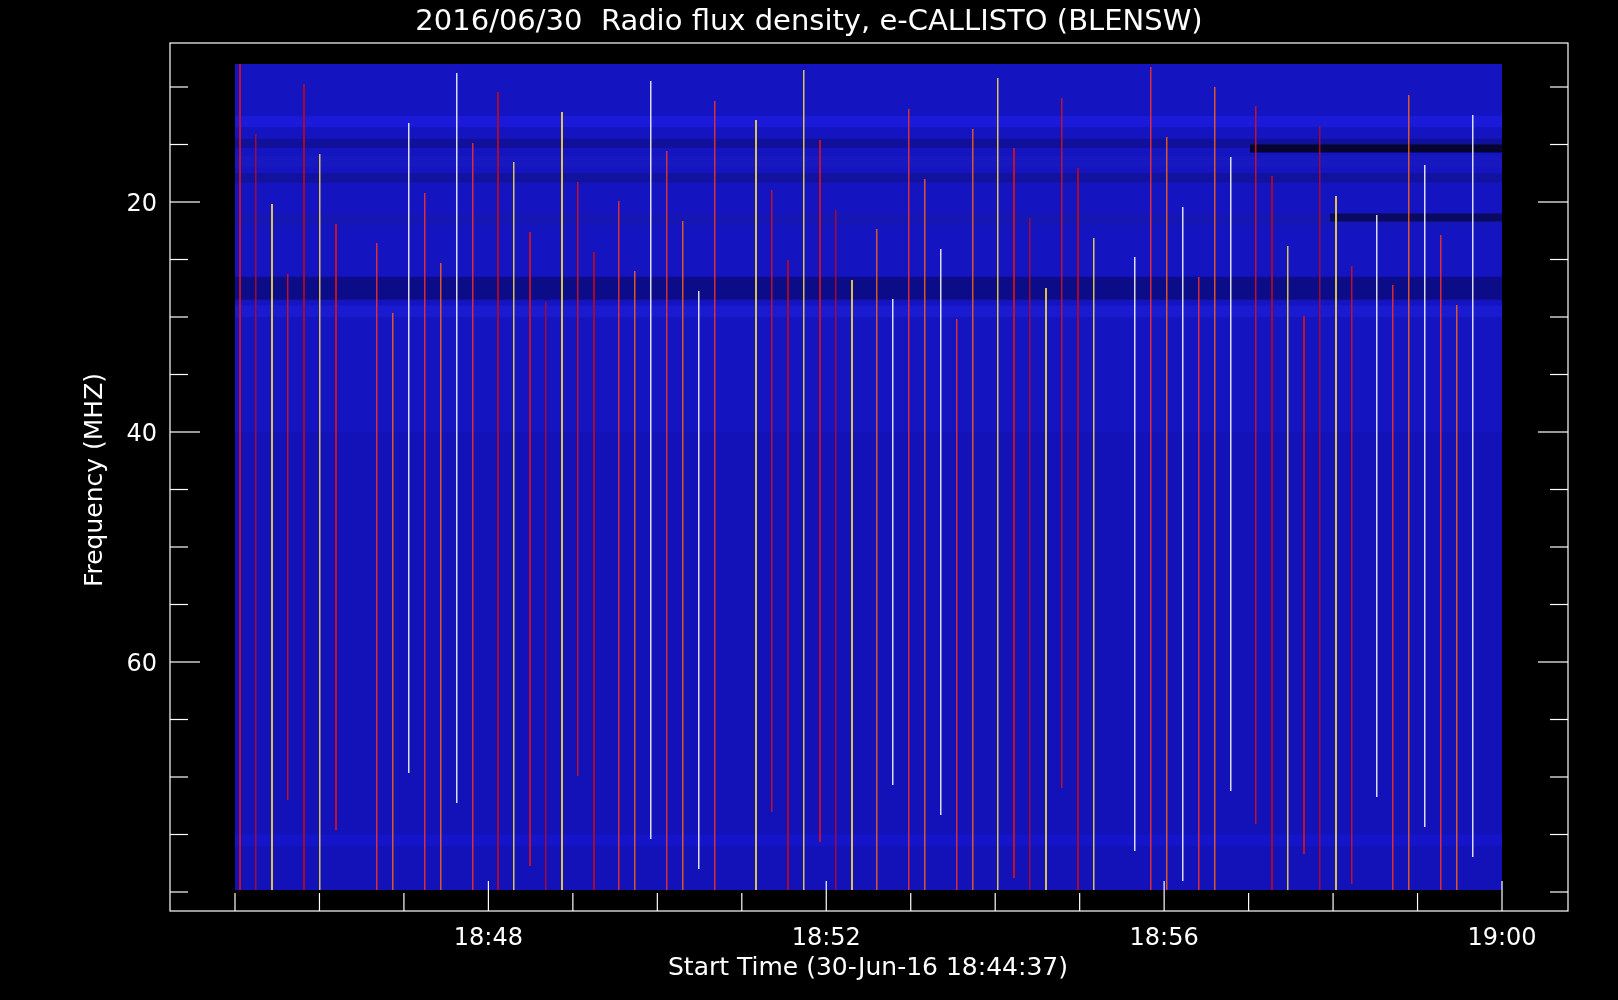  What do you see at coordinates (826, 937) in the screenshot?
I see `x-tick-label: 18:52` at bounding box center [826, 937].